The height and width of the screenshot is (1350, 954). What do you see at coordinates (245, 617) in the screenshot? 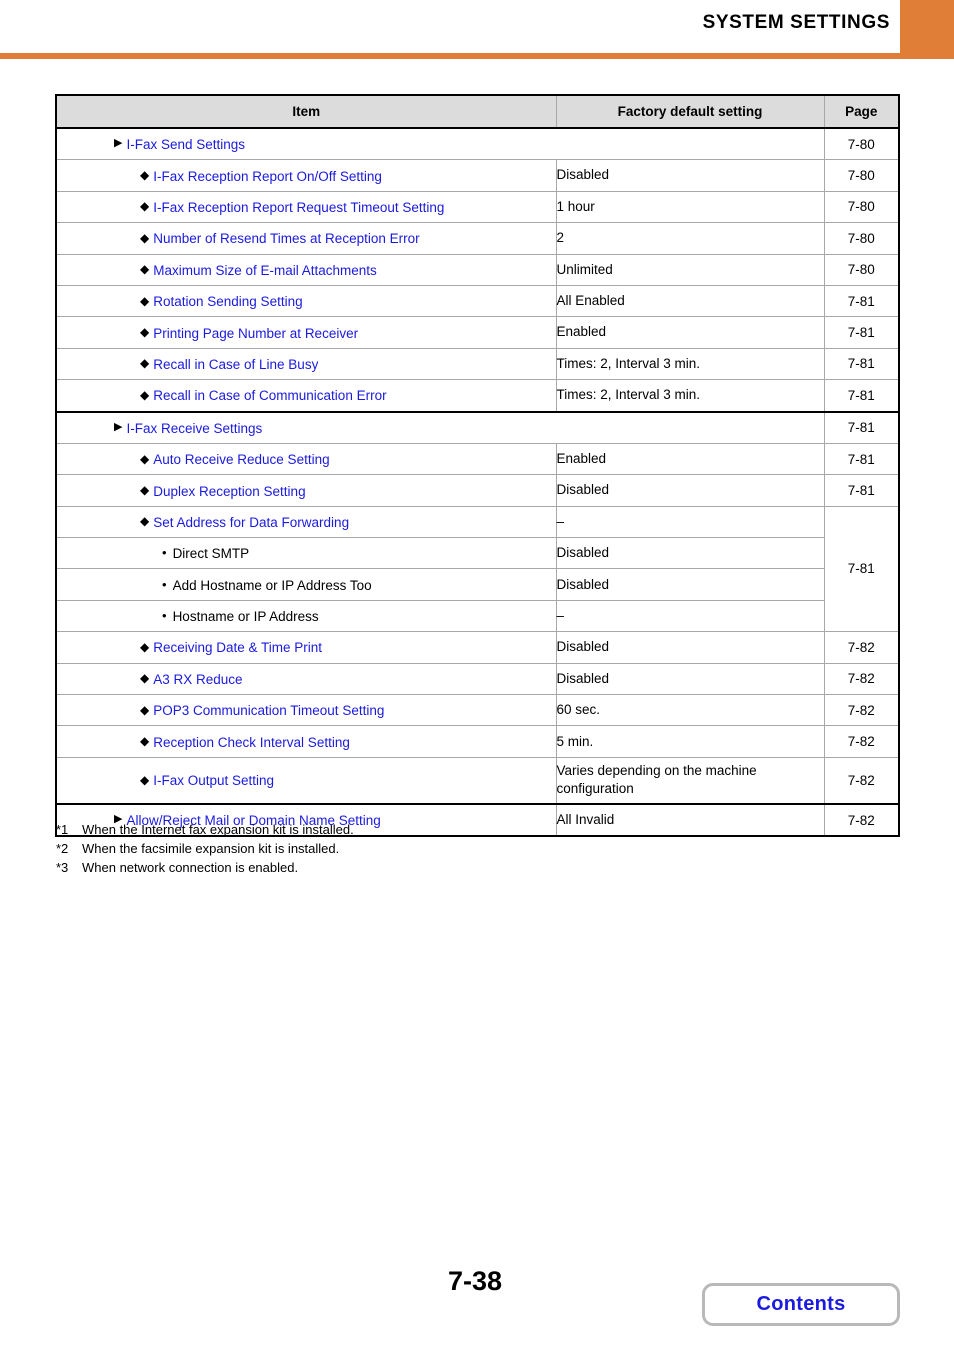
I see `setting-label: Hostname or IP Address` at bounding box center [245, 617].